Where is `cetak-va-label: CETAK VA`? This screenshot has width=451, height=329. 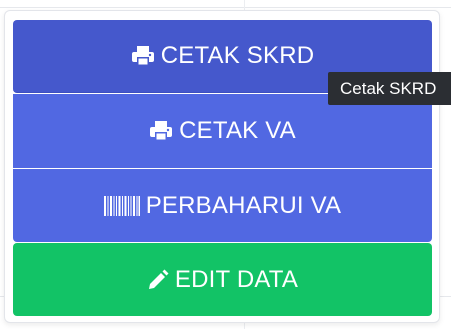
cetak-va-label: CETAK VA is located at coordinates (237, 130).